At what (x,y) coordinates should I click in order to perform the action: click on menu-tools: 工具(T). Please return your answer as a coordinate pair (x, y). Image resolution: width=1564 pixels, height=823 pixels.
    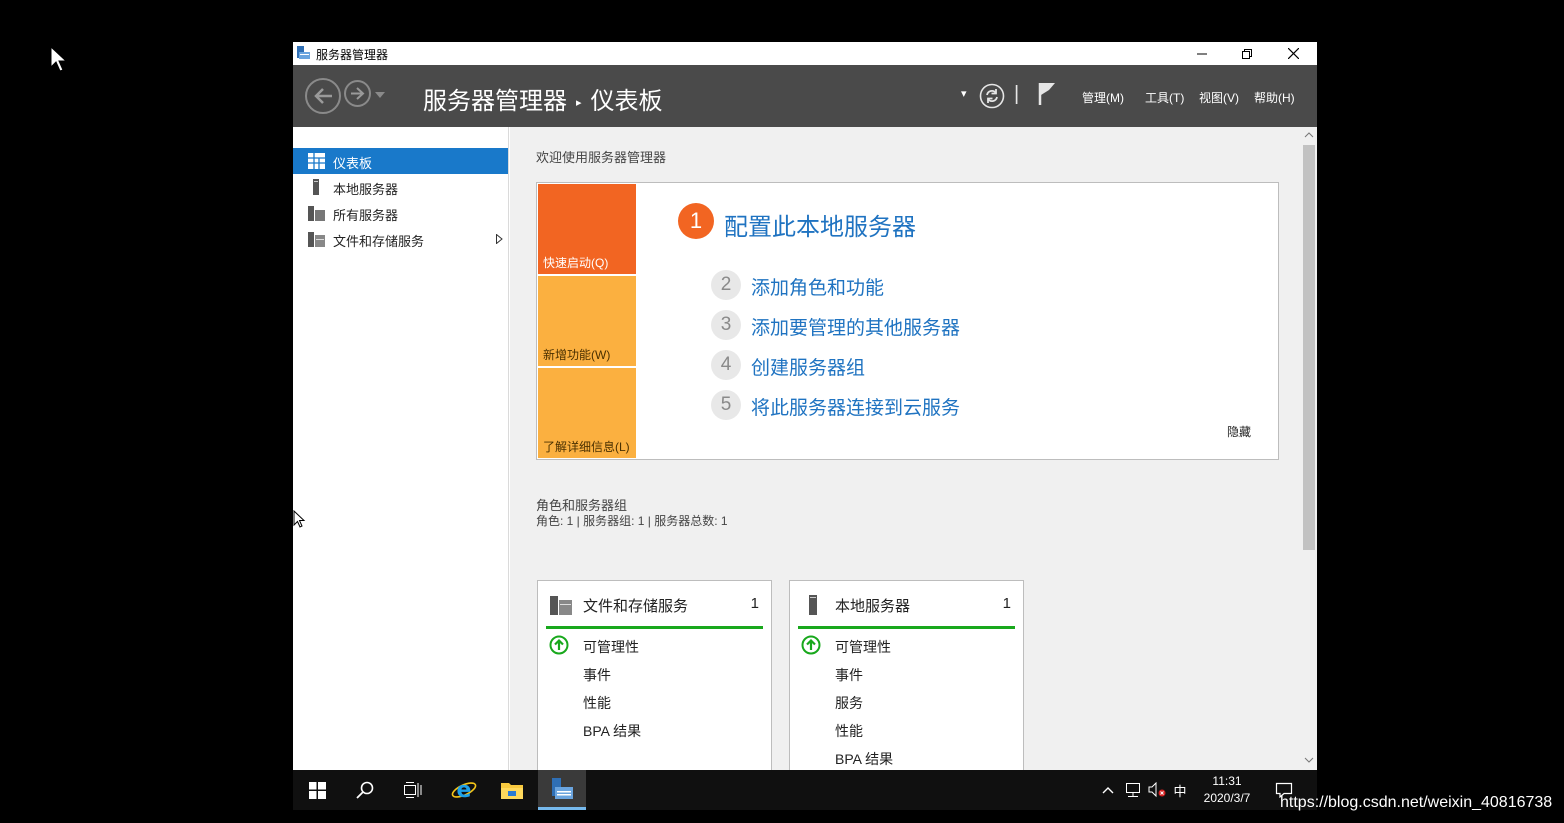
    Looking at the image, I should click on (1164, 97).